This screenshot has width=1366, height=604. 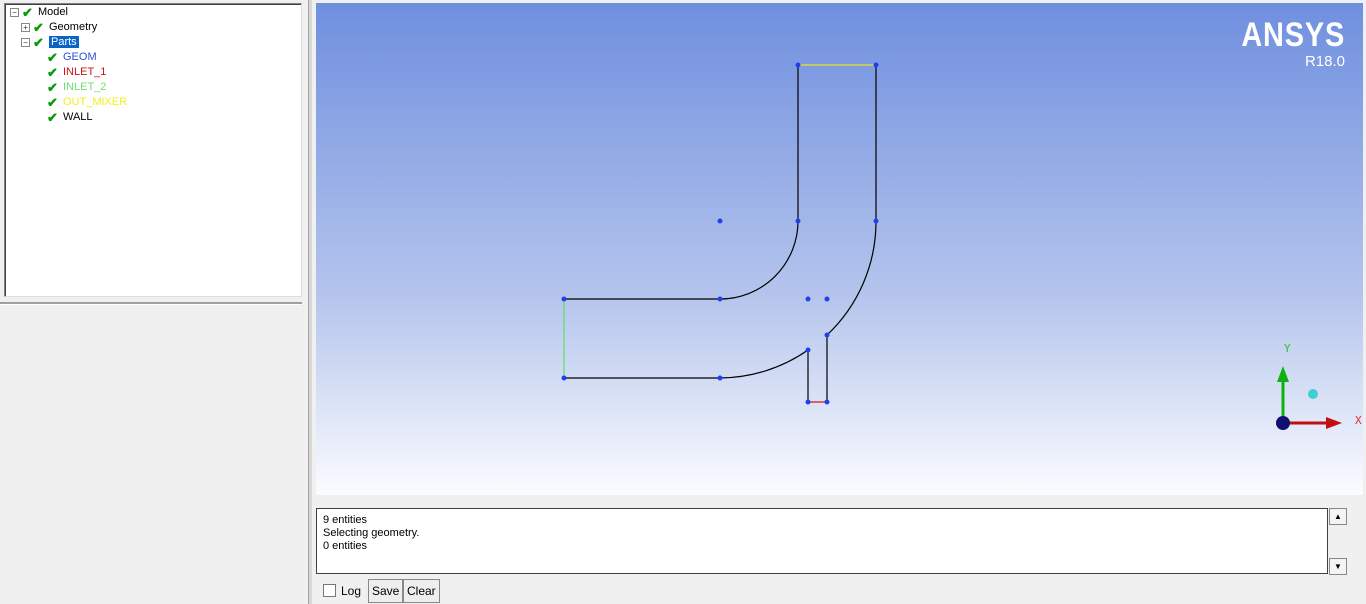 What do you see at coordinates (80, 57) in the screenshot?
I see `tree-label: GEOM` at bounding box center [80, 57].